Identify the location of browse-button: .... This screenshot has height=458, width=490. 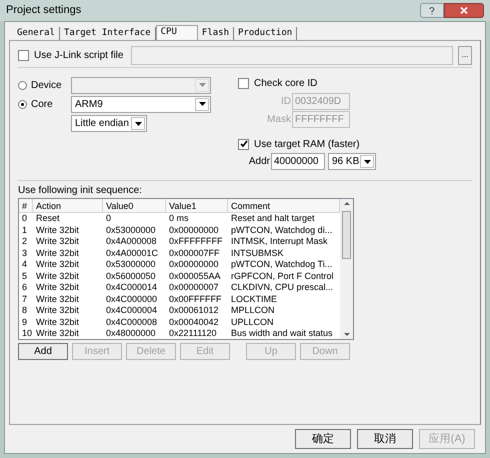
(465, 55).